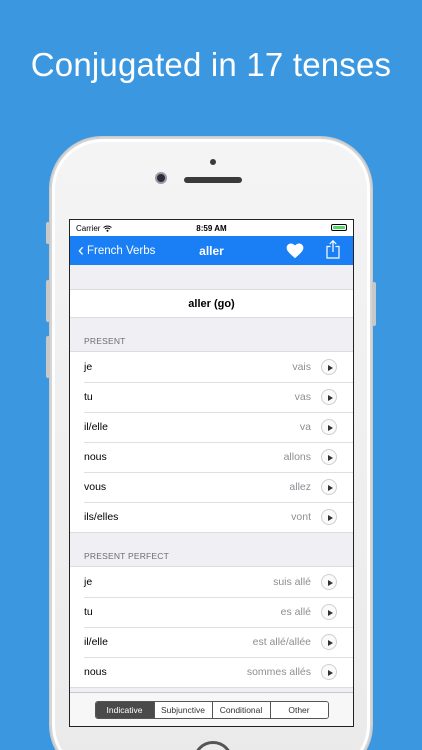 The height and width of the screenshot is (750, 422). Describe the element at coordinates (211, 517) in the screenshot. I see `table-row: ils/elles vont` at that location.